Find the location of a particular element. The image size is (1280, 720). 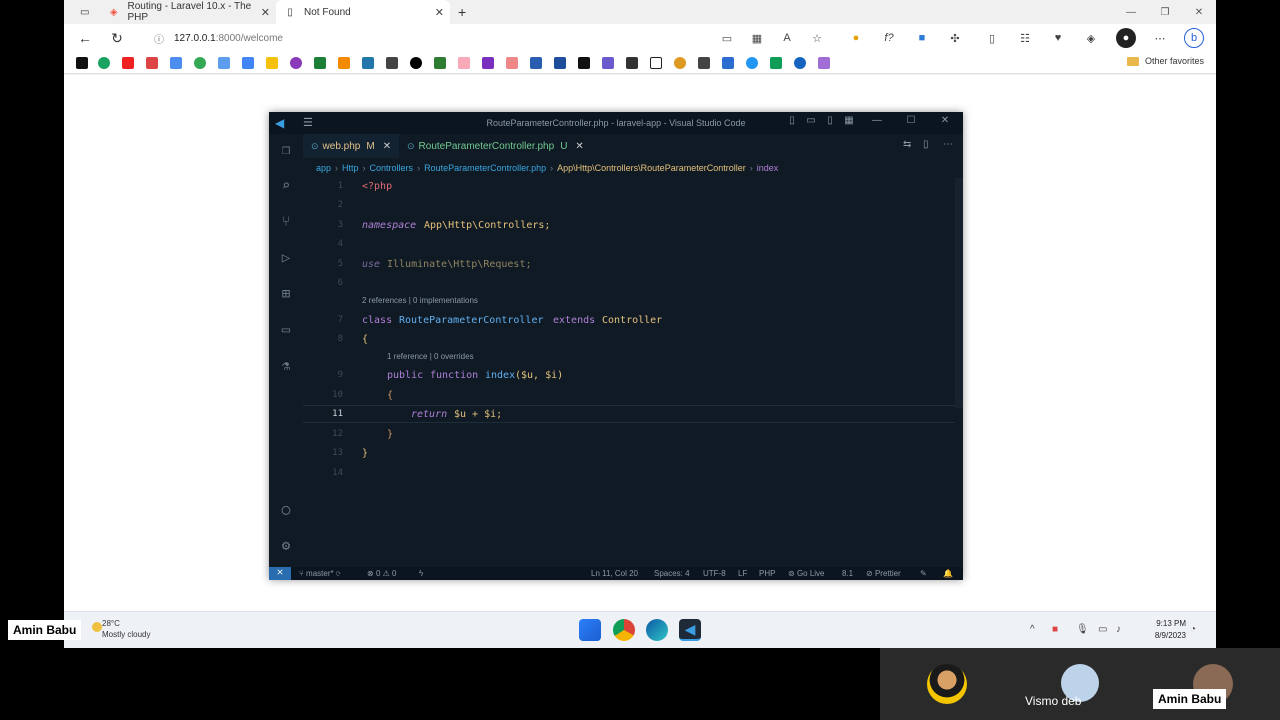

bing-copilot-icon: b is located at coordinates (1194, 38).